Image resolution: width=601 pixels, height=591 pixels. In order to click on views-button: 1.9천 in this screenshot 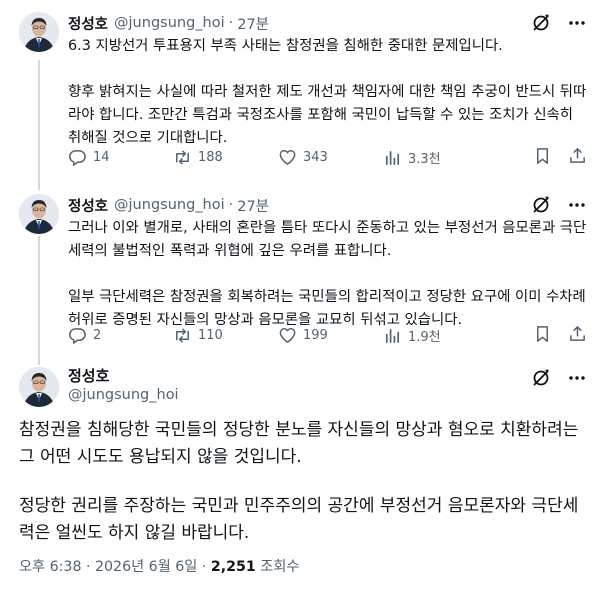, I will do `click(435, 335)`.